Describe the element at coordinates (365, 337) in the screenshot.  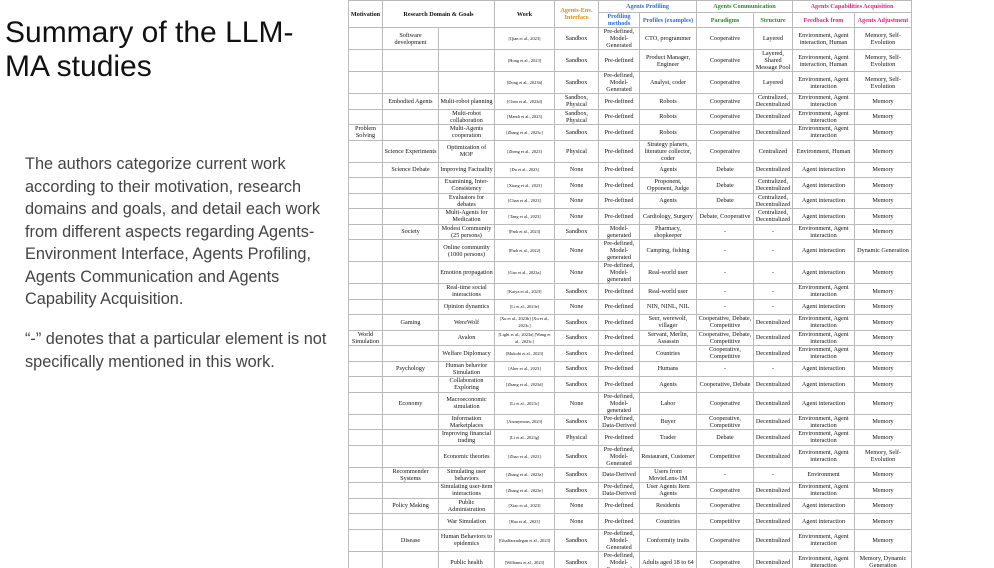
I see `motivation-cell: World Simulation` at that location.